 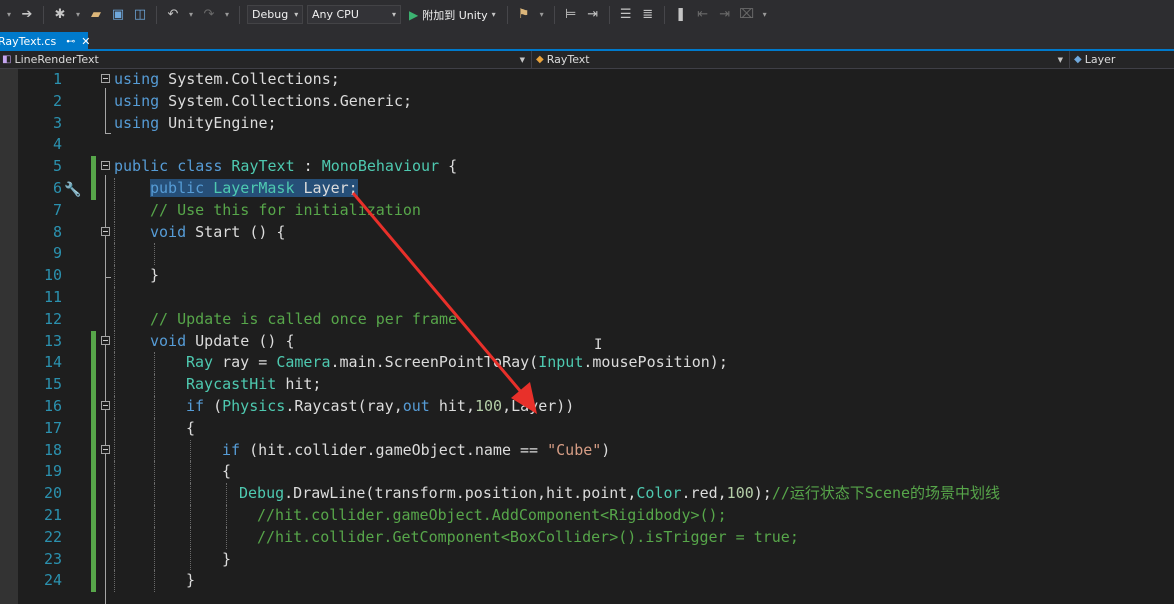 What do you see at coordinates (455, 15) in the screenshot?
I see `attach-label: 附加到 Unity` at bounding box center [455, 15].